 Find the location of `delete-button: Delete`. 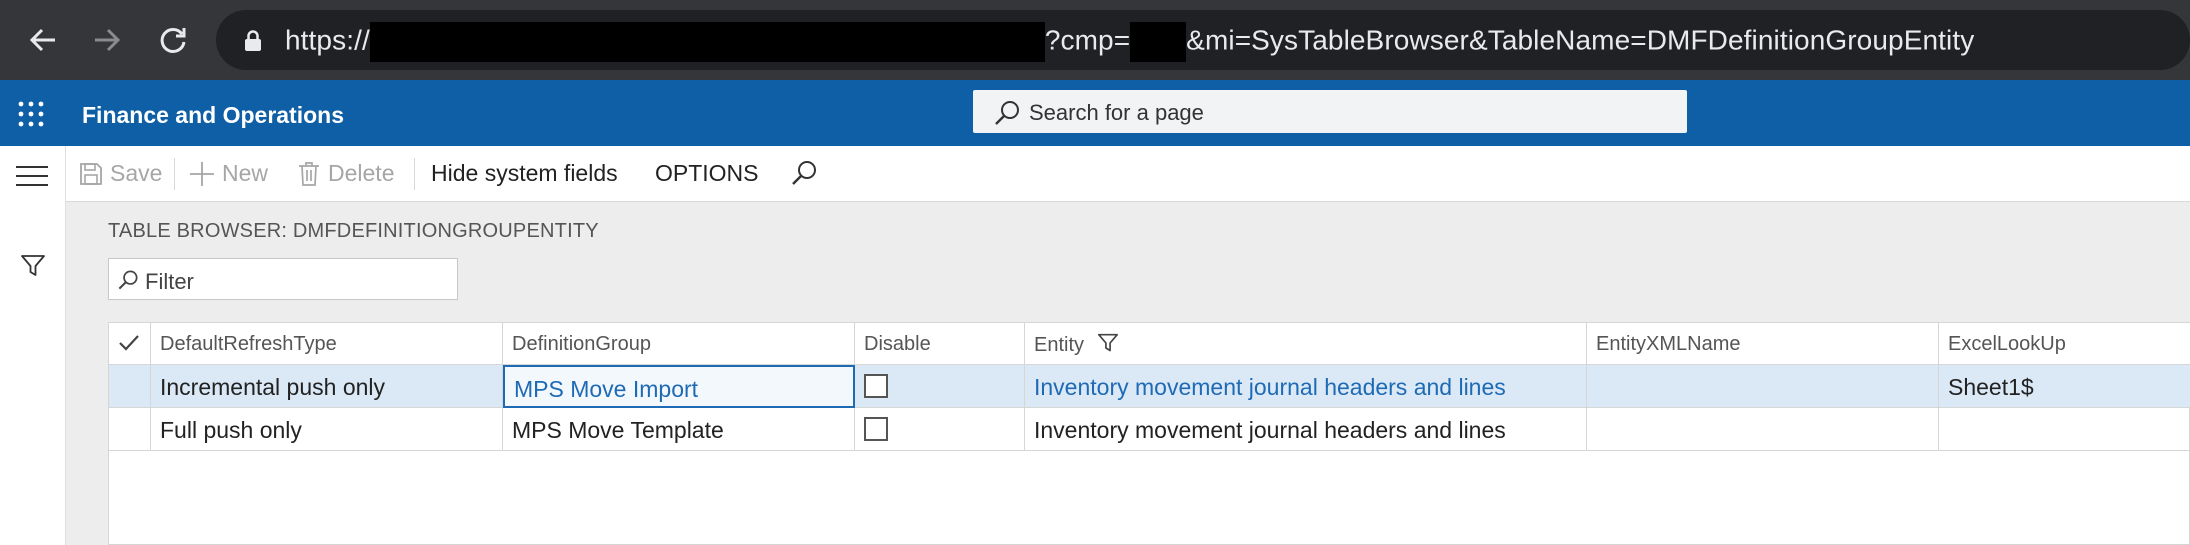

delete-button: Delete is located at coordinates (346, 173).